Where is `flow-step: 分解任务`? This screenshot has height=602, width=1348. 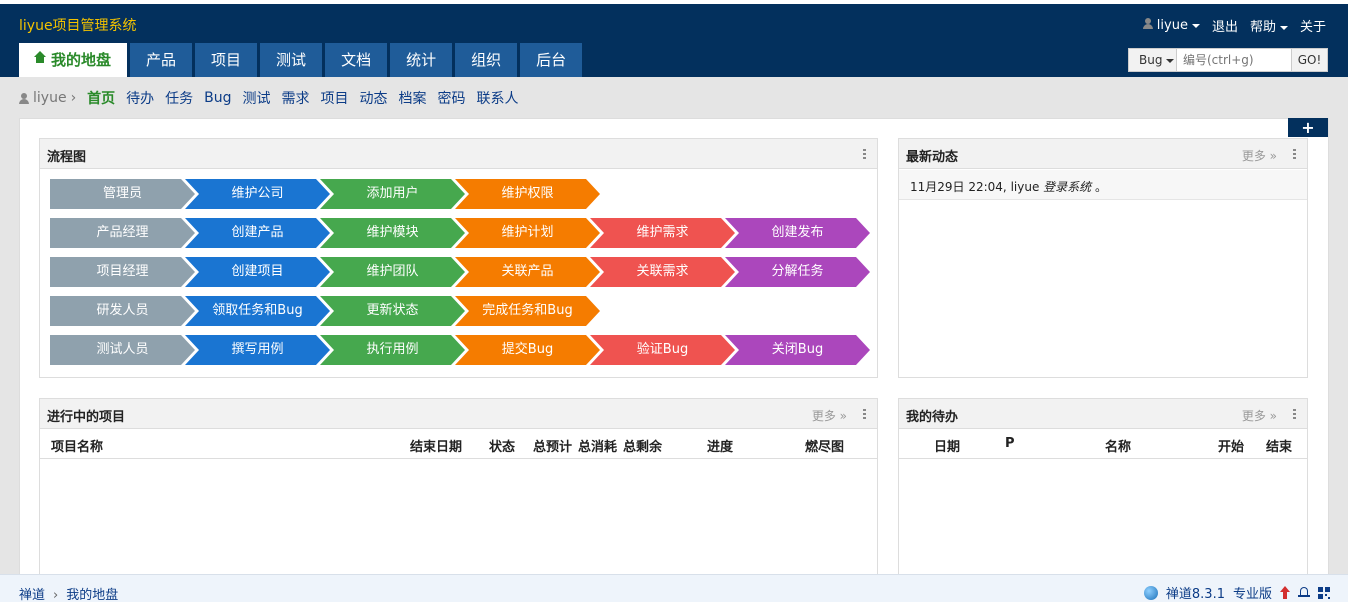 flow-step: 分解任务 is located at coordinates (797, 272).